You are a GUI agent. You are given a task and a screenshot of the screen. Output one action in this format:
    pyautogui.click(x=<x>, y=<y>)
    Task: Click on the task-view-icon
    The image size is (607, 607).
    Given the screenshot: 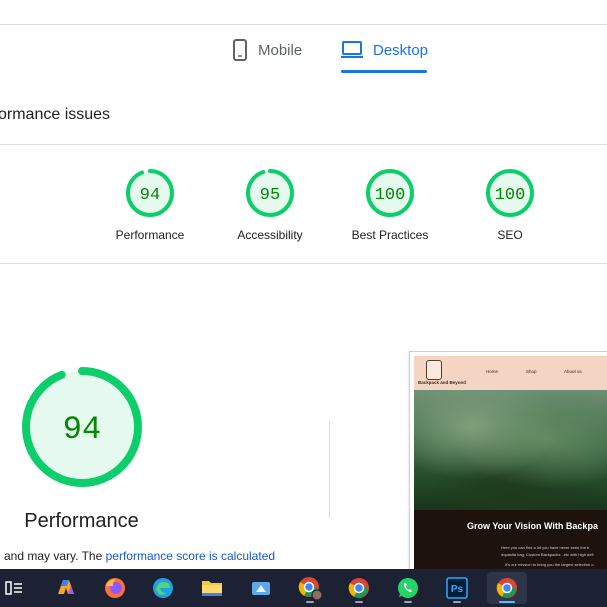 What is the action you would take?
    pyautogui.click(x=14, y=588)
    